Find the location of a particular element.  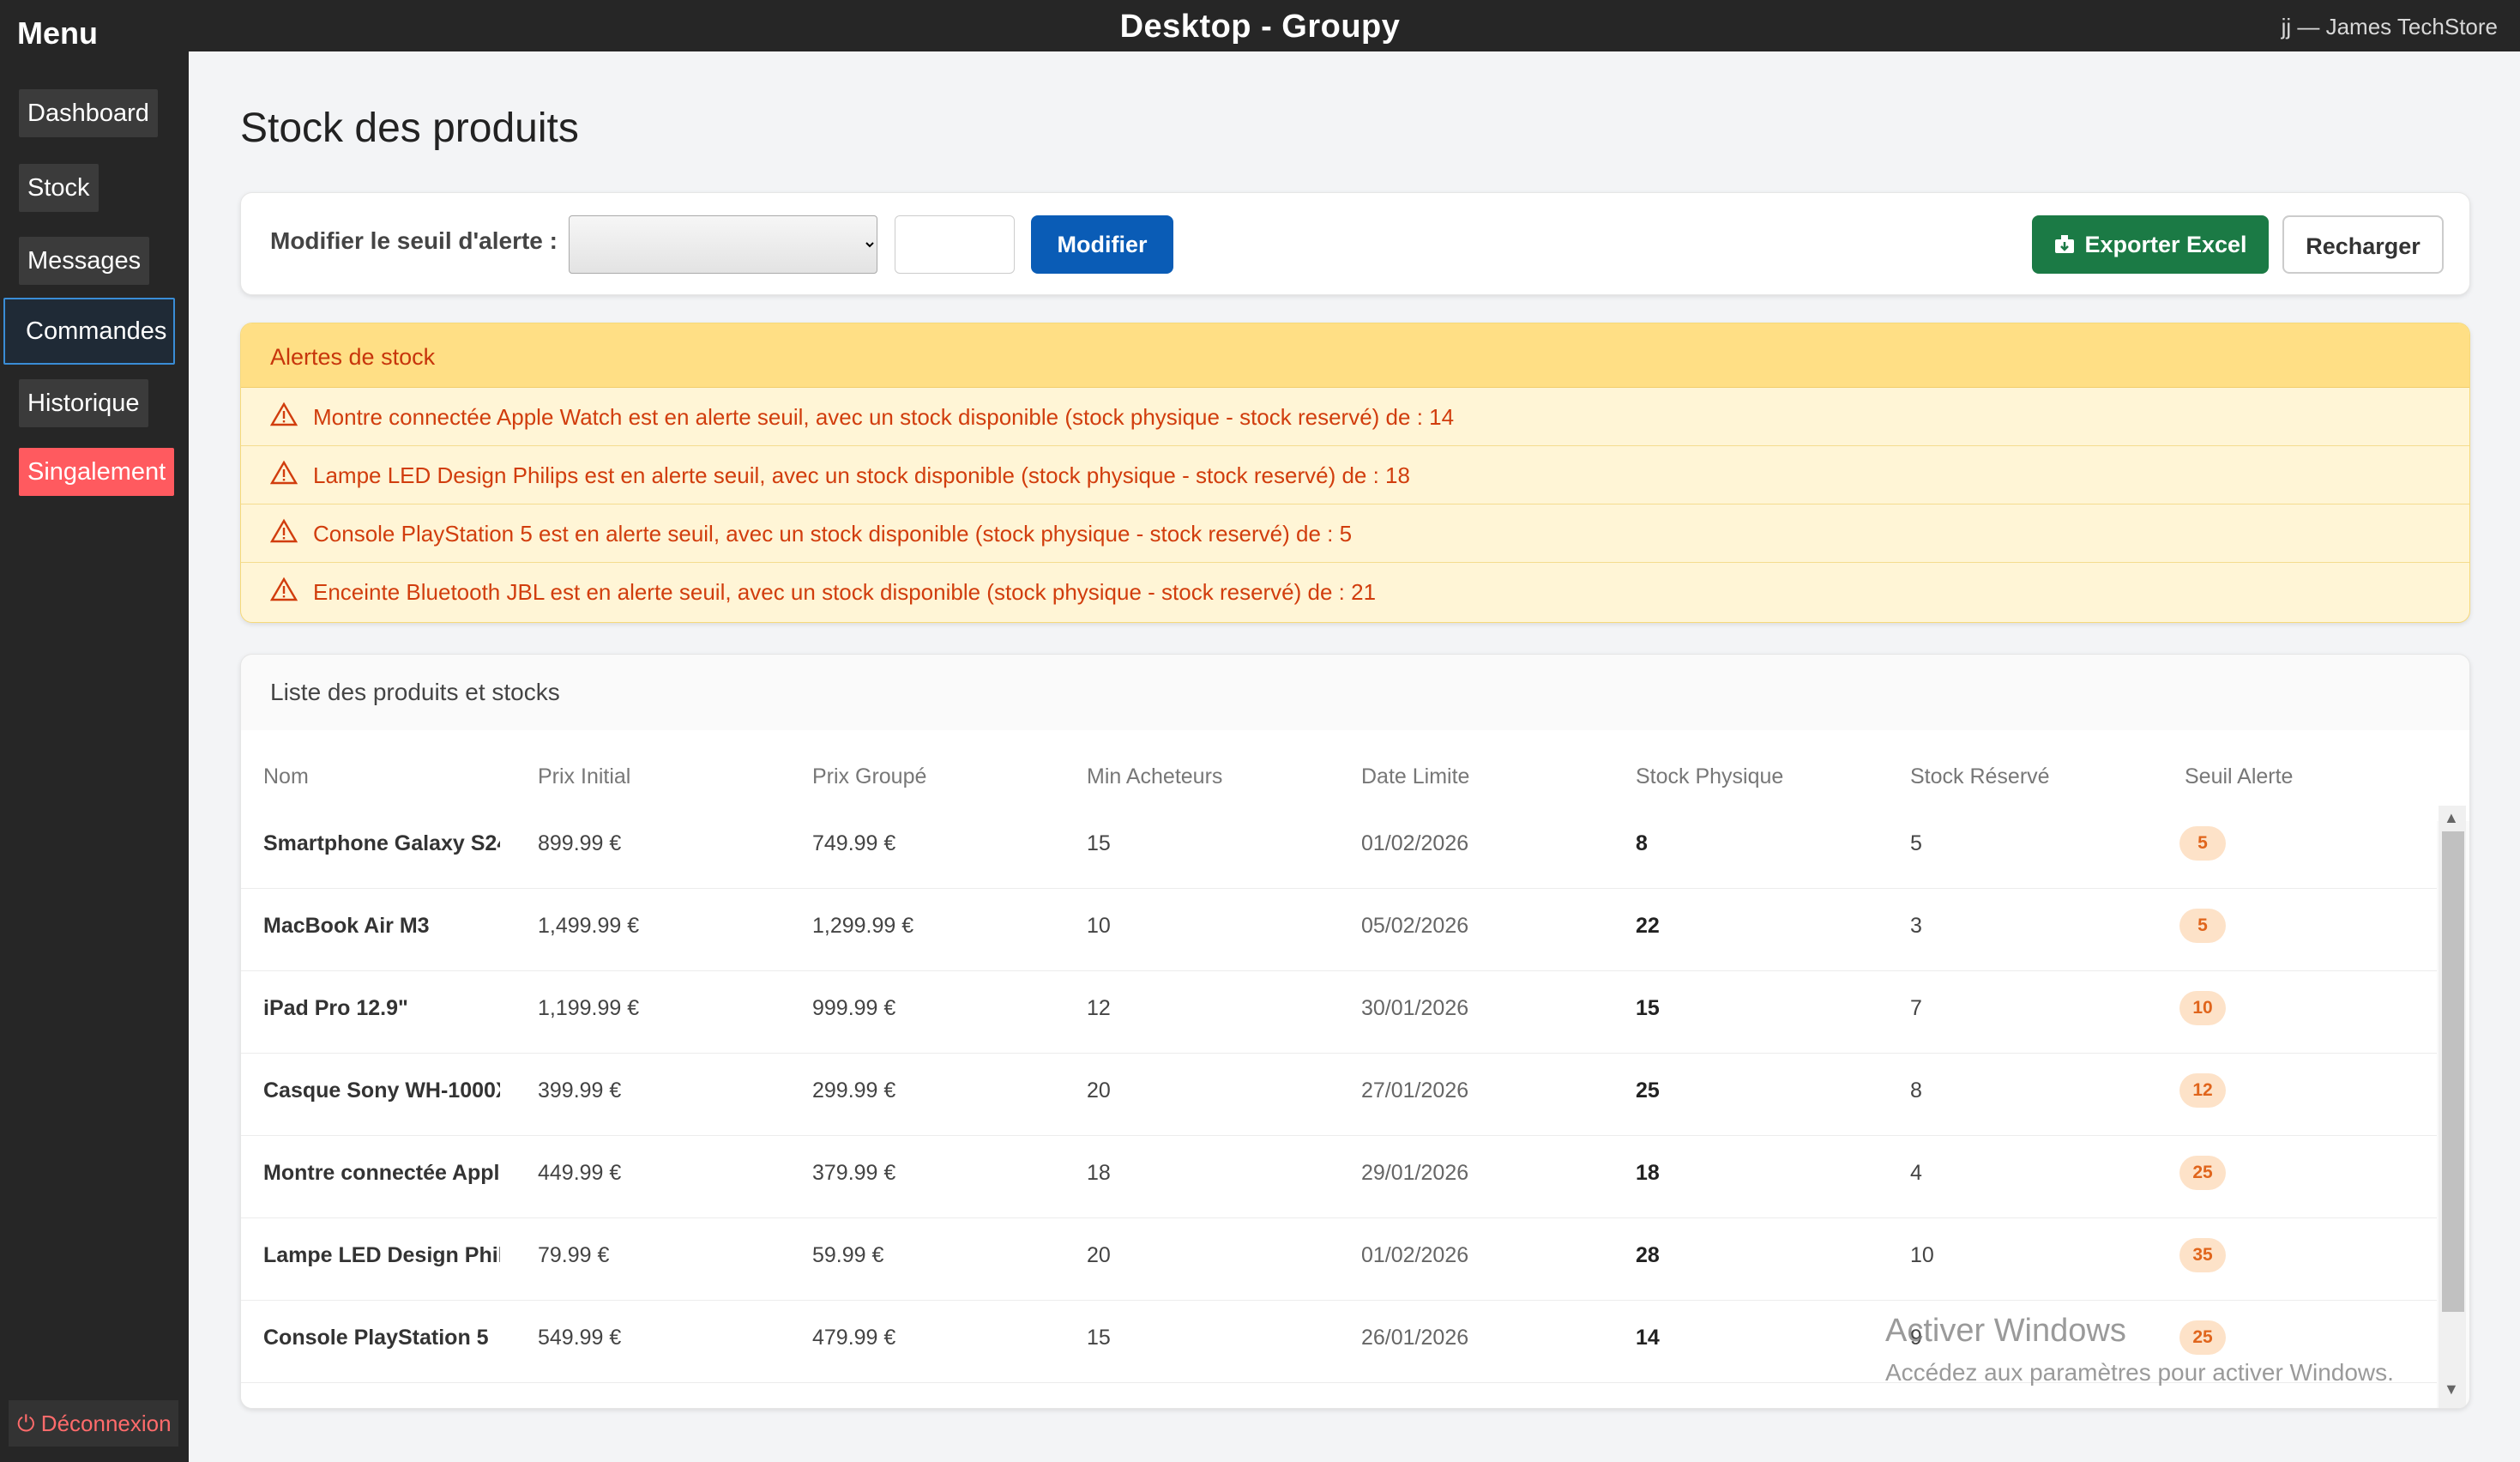

table-cell: 549.99 € is located at coordinates (580, 1338).